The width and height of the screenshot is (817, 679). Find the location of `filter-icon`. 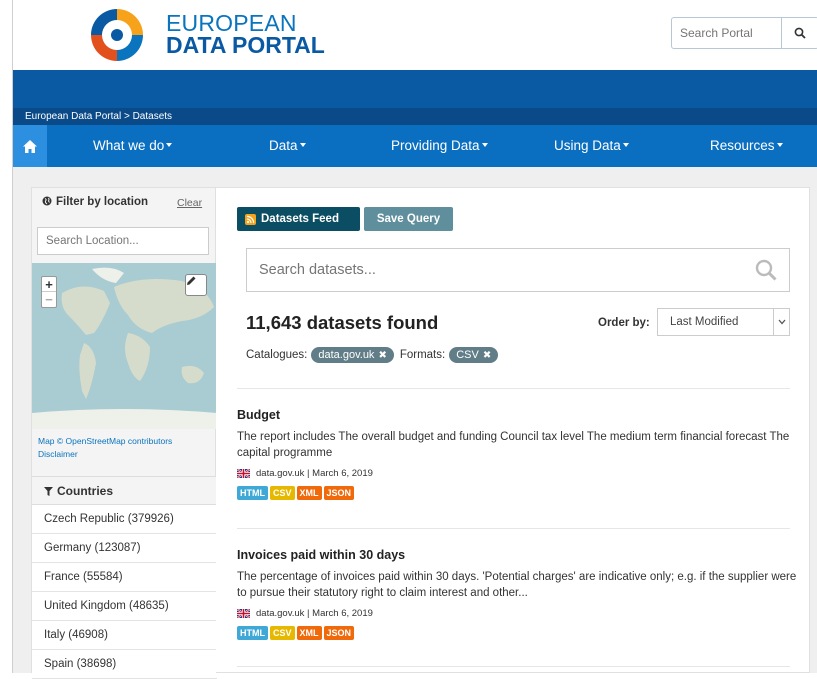

filter-icon is located at coordinates (48, 491).